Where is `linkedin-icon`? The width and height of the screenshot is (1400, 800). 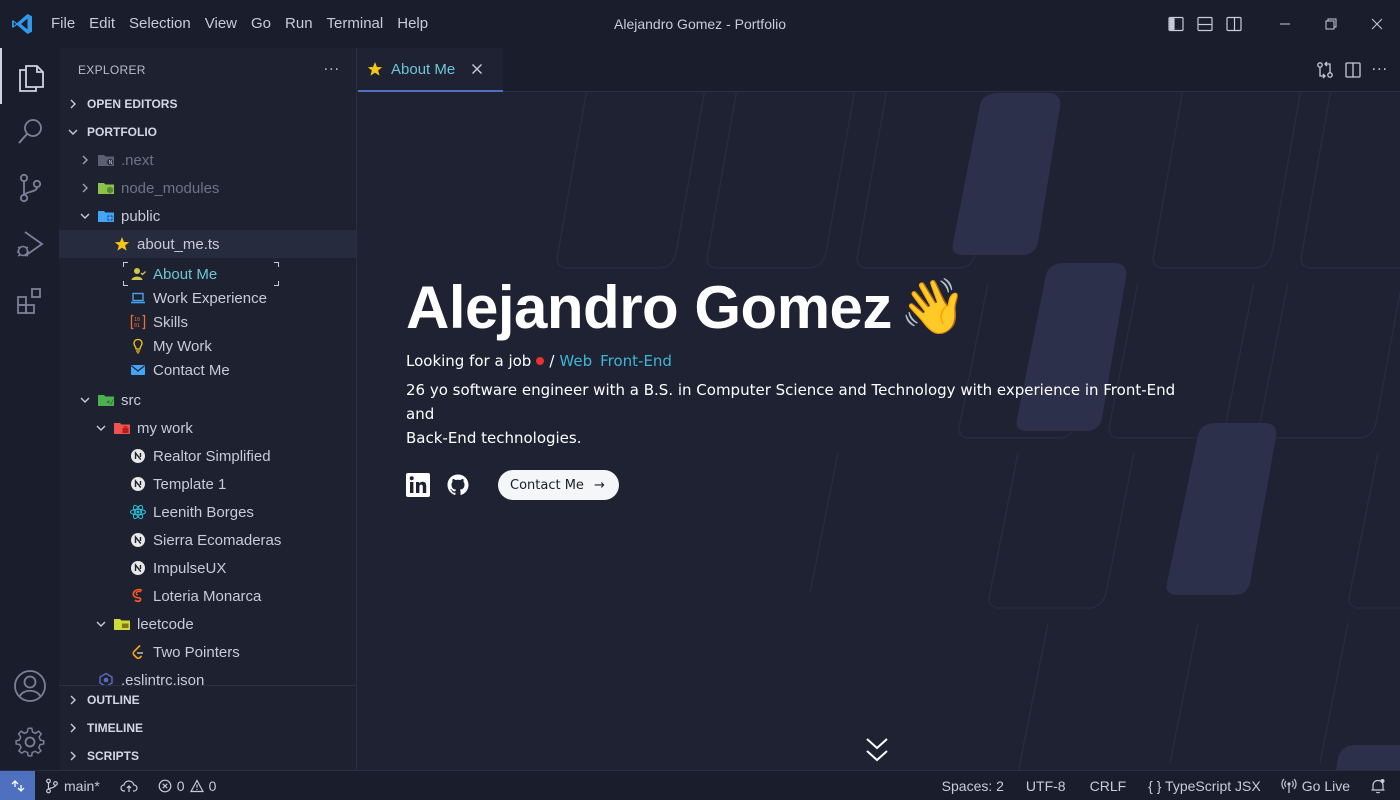 linkedin-icon is located at coordinates (418, 485).